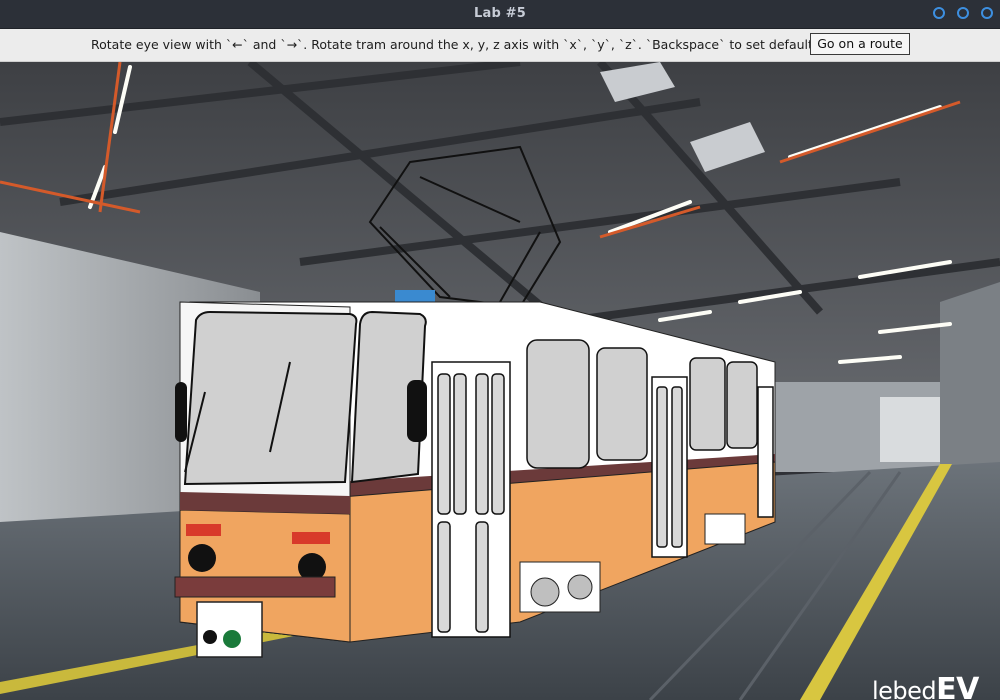  Describe the element at coordinates (669, 467) in the screenshot. I see `middle-door` at that location.